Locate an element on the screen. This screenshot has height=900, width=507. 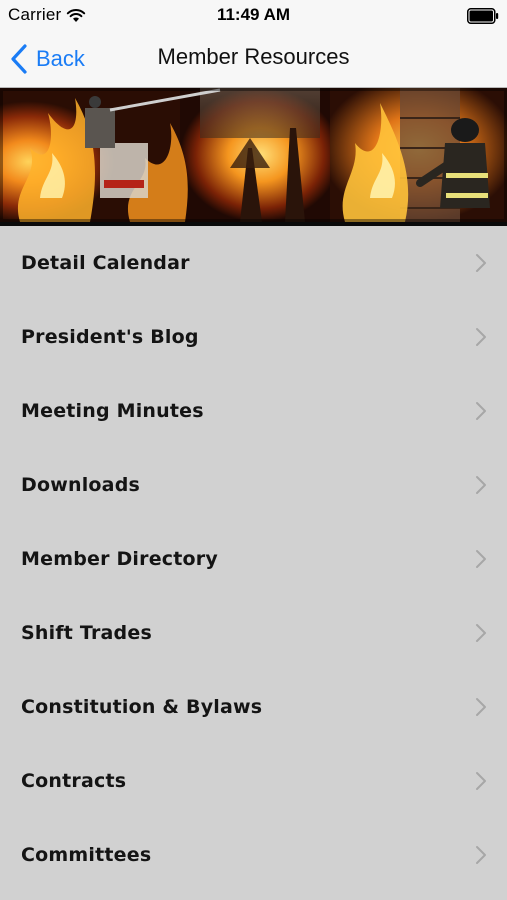
menu-item-committees: Committees is located at coordinates (253, 855).